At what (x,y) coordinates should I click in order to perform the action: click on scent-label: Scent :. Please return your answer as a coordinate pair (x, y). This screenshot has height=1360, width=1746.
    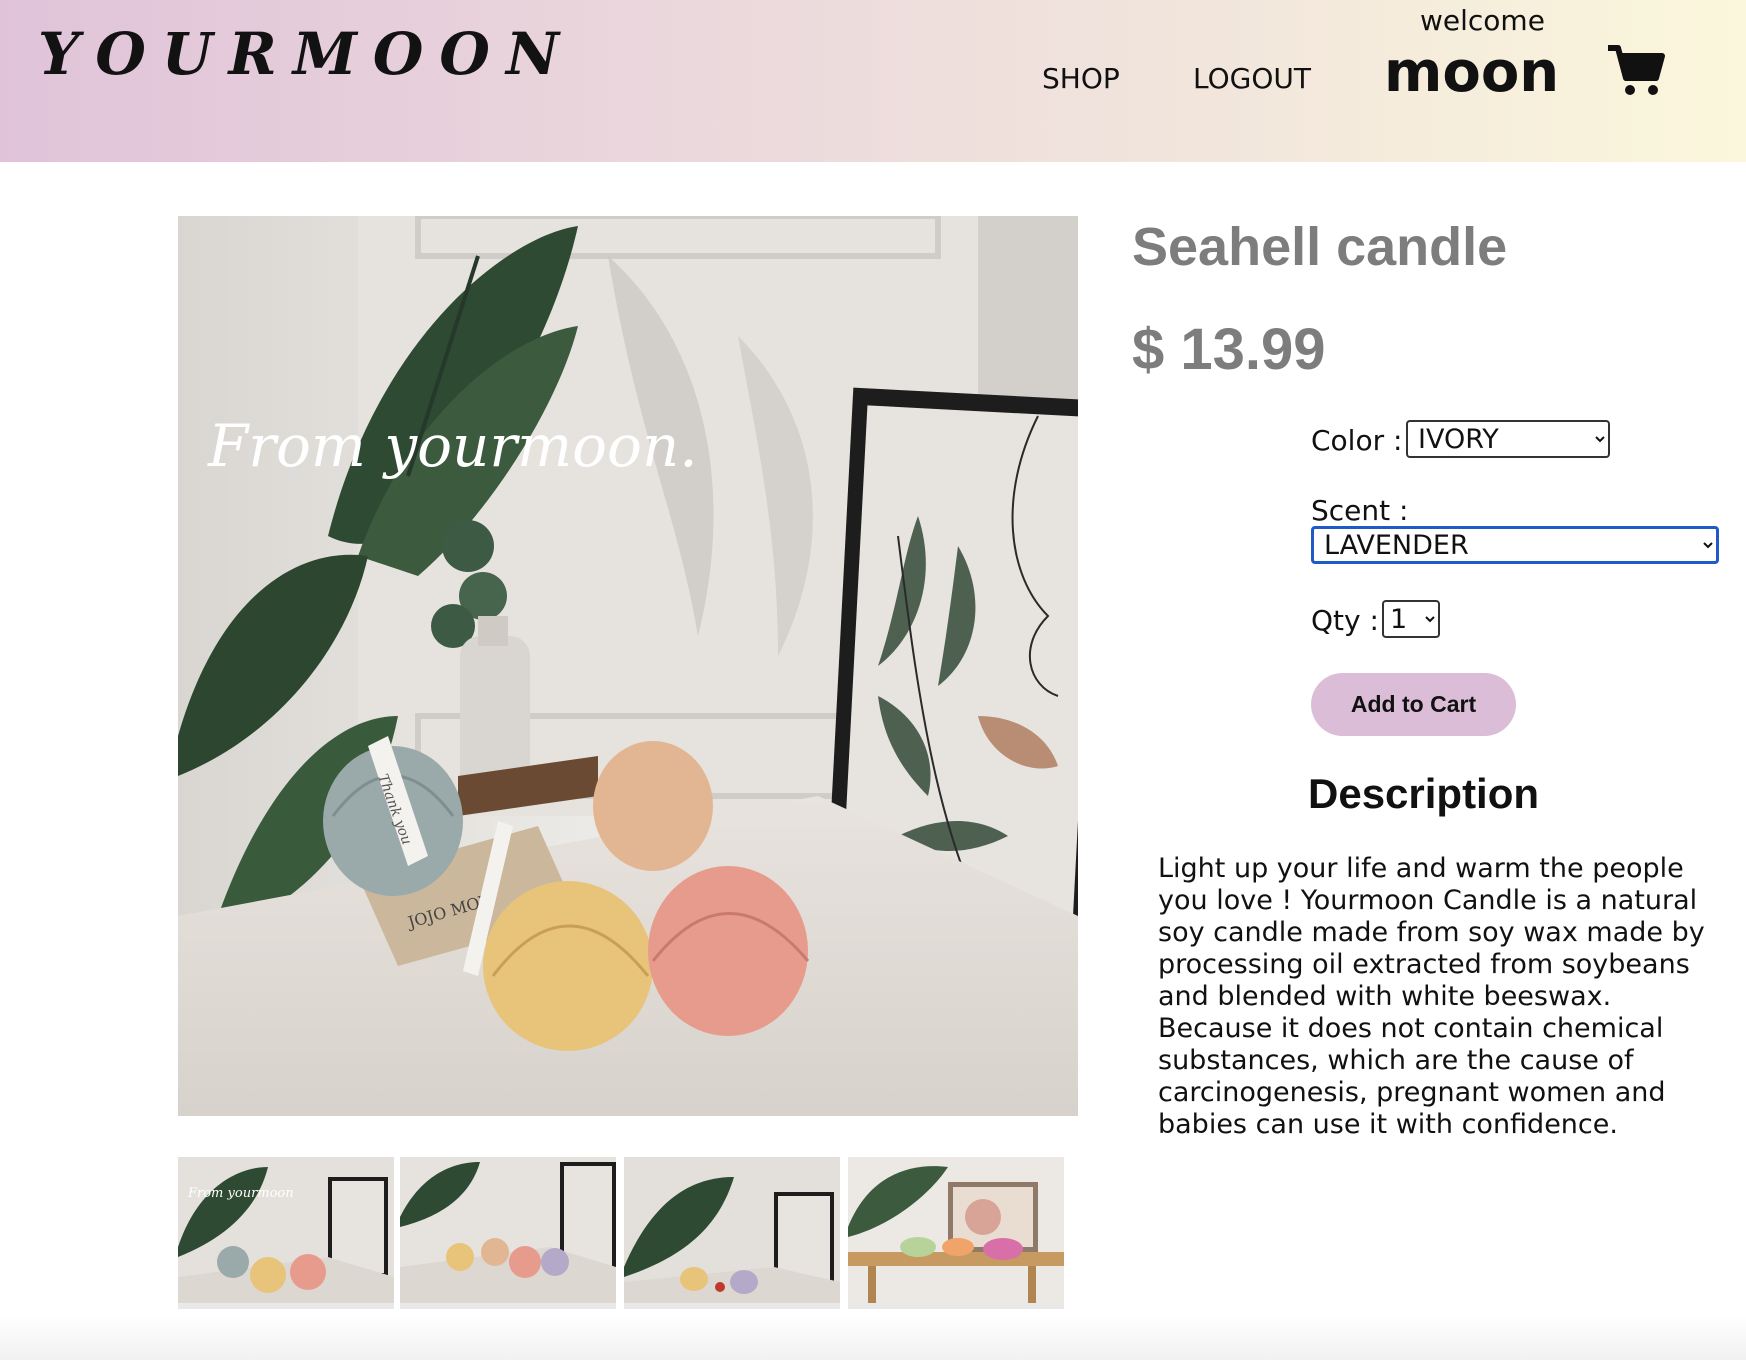
    Looking at the image, I should click on (1360, 510).